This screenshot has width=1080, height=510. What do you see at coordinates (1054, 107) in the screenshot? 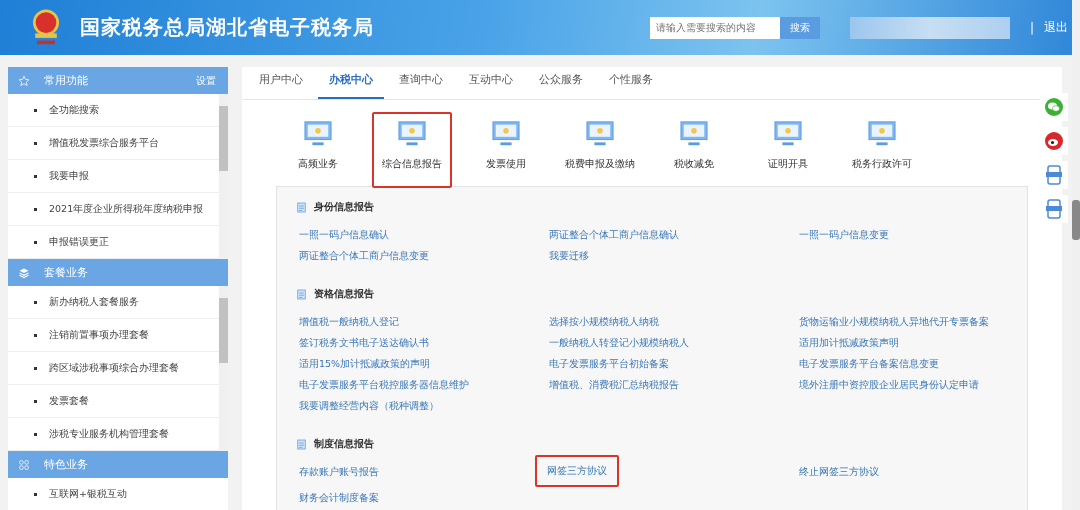
I see `chat-bubbles-icon` at bounding box center [1054, 107].